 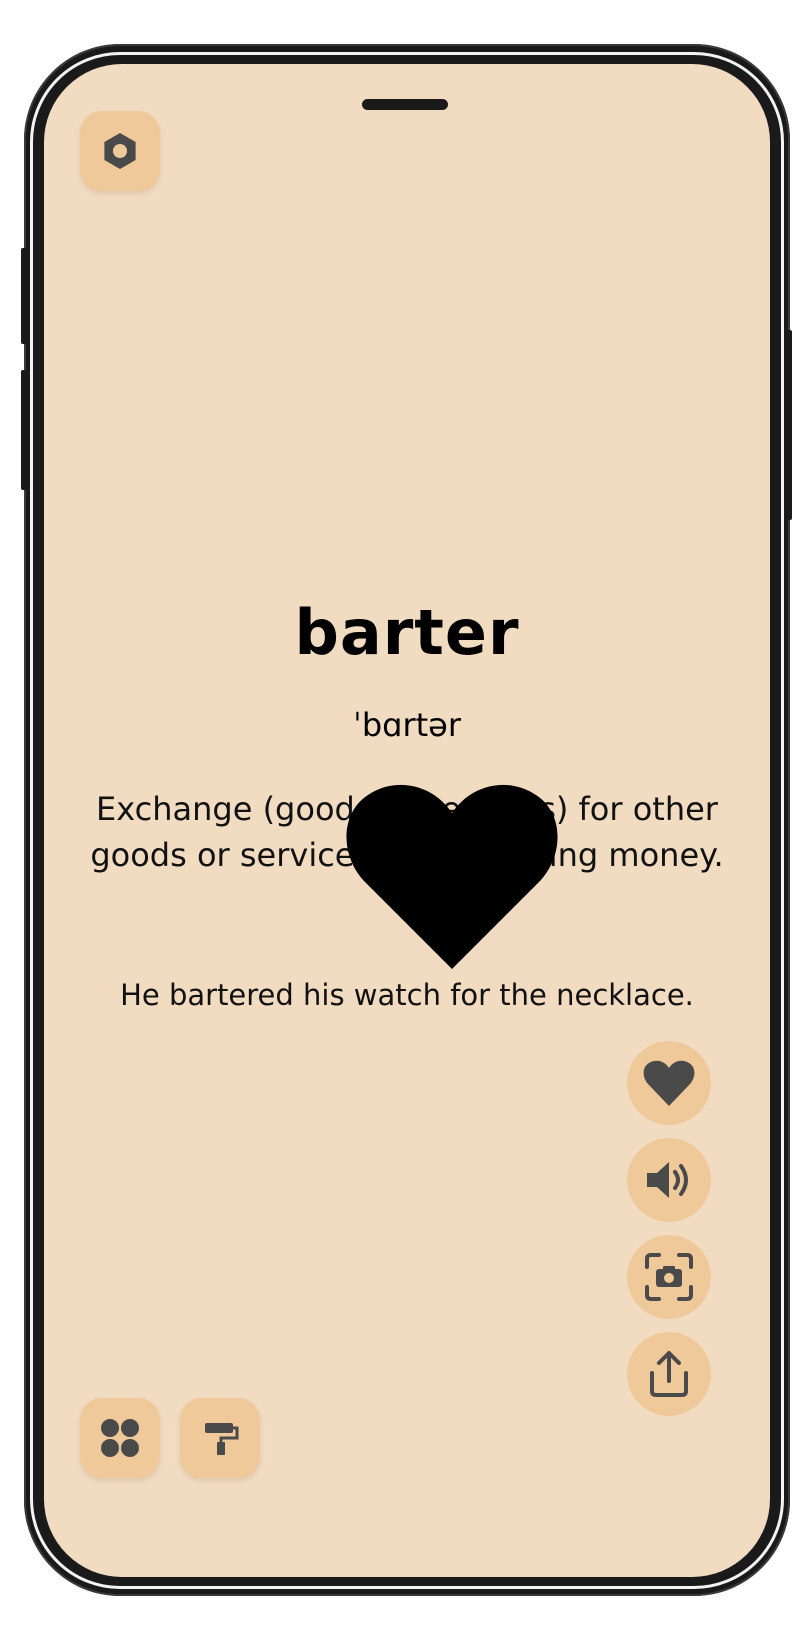 I want to click on side-button-left-bottom, so click(x=24, y=430).